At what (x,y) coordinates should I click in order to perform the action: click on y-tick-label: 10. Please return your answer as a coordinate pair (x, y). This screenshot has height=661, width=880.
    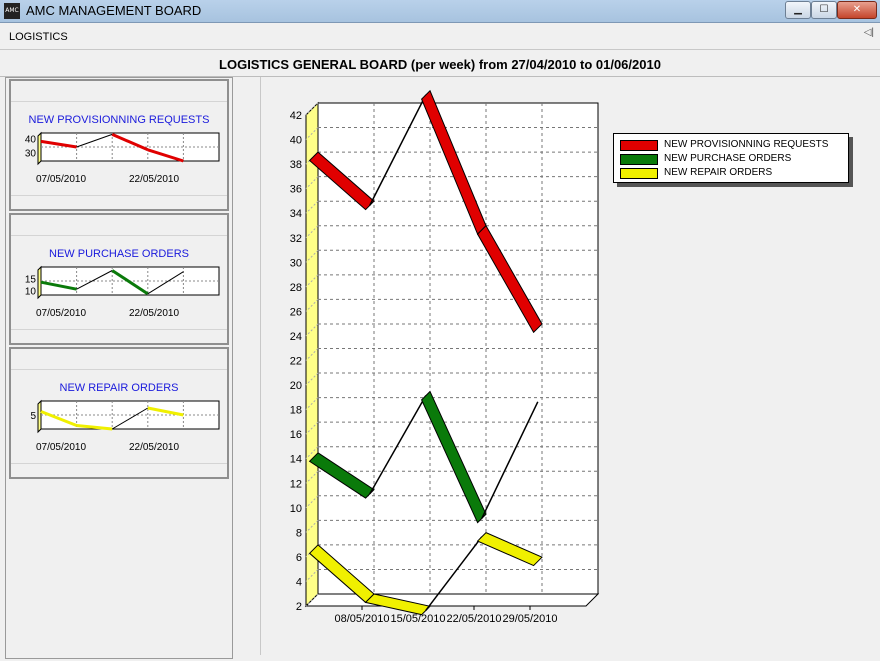
    Looking at the image, I should click on (296, 509).